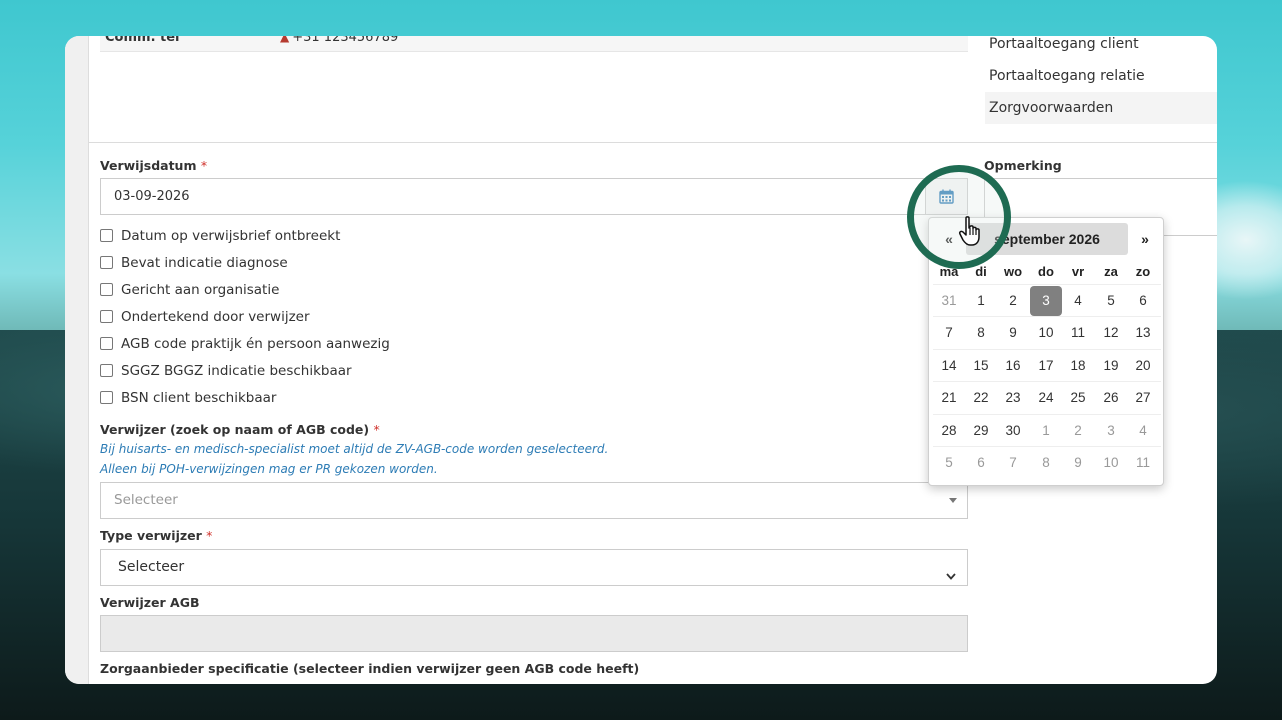  What do you see at coordinates (949, 301) in the screenshot?
I see `datepicker-day: 31` at bounding box center [949, 301].